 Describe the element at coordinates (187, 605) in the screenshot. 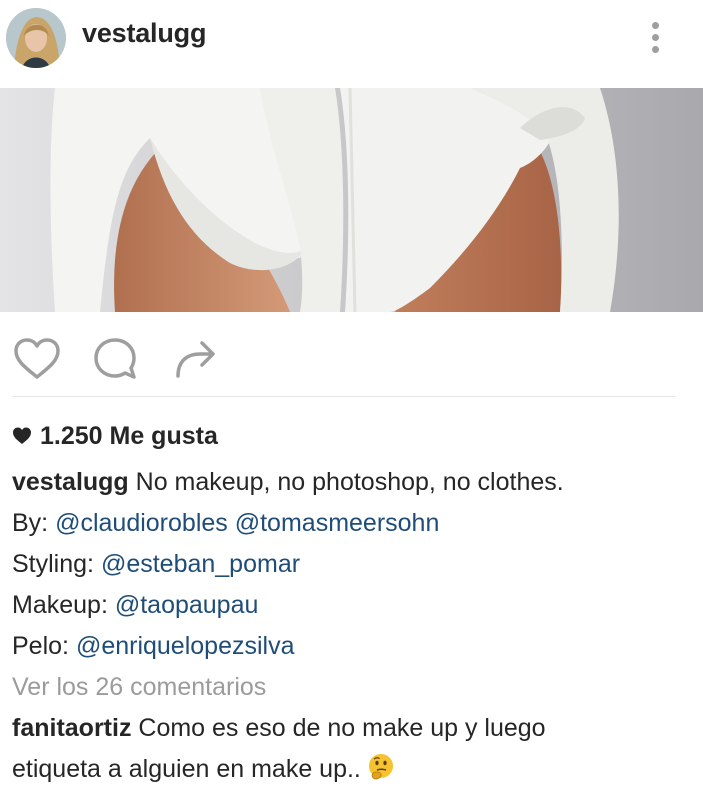

I see `mention-link: @taopaupau` at that location.